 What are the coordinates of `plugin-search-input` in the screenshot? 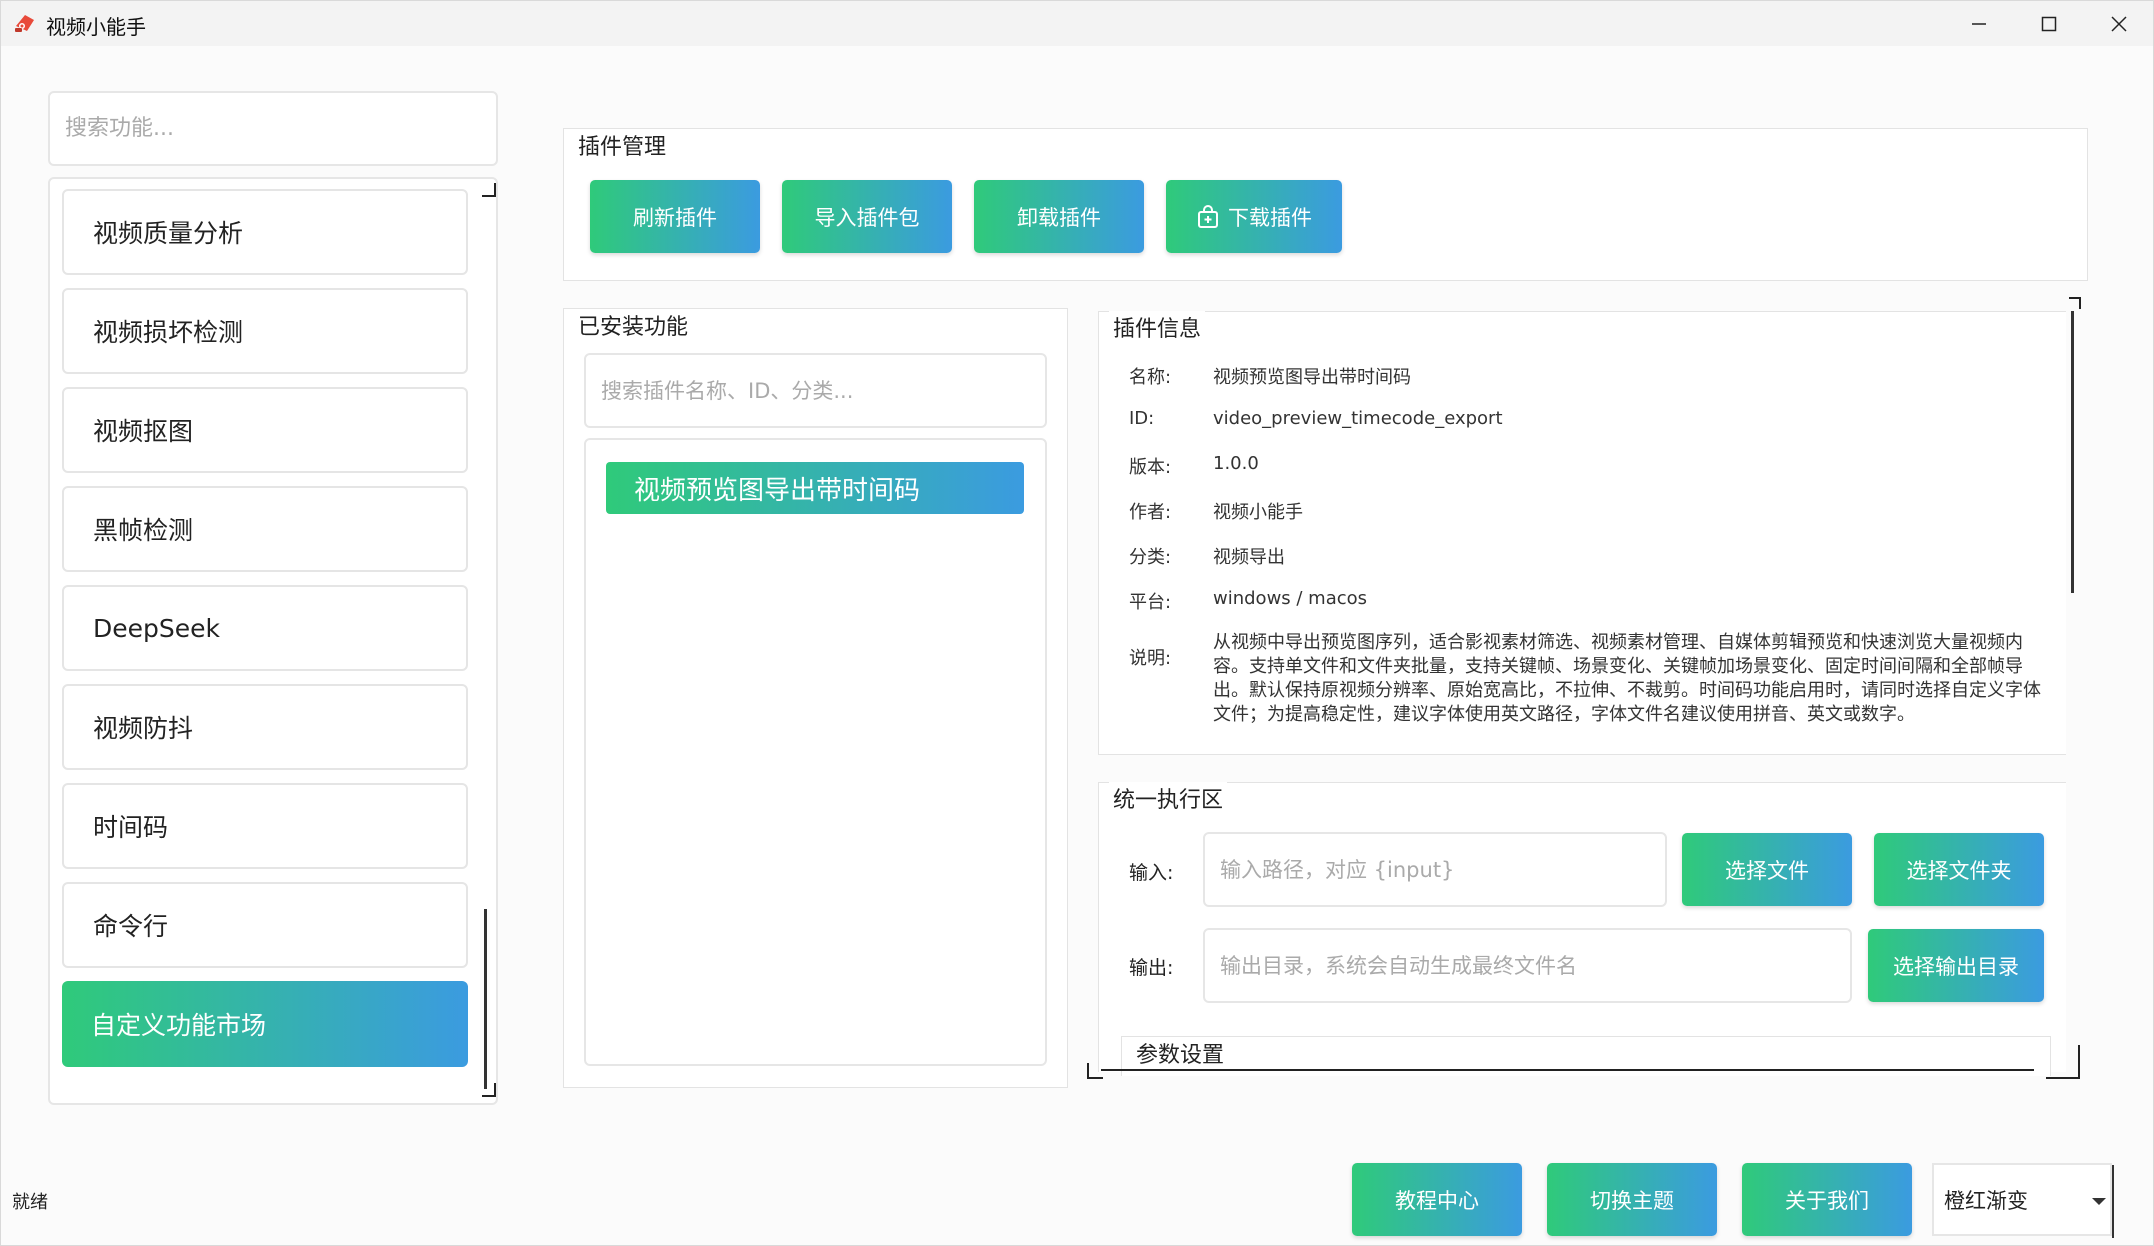 It's located at (815, 390).